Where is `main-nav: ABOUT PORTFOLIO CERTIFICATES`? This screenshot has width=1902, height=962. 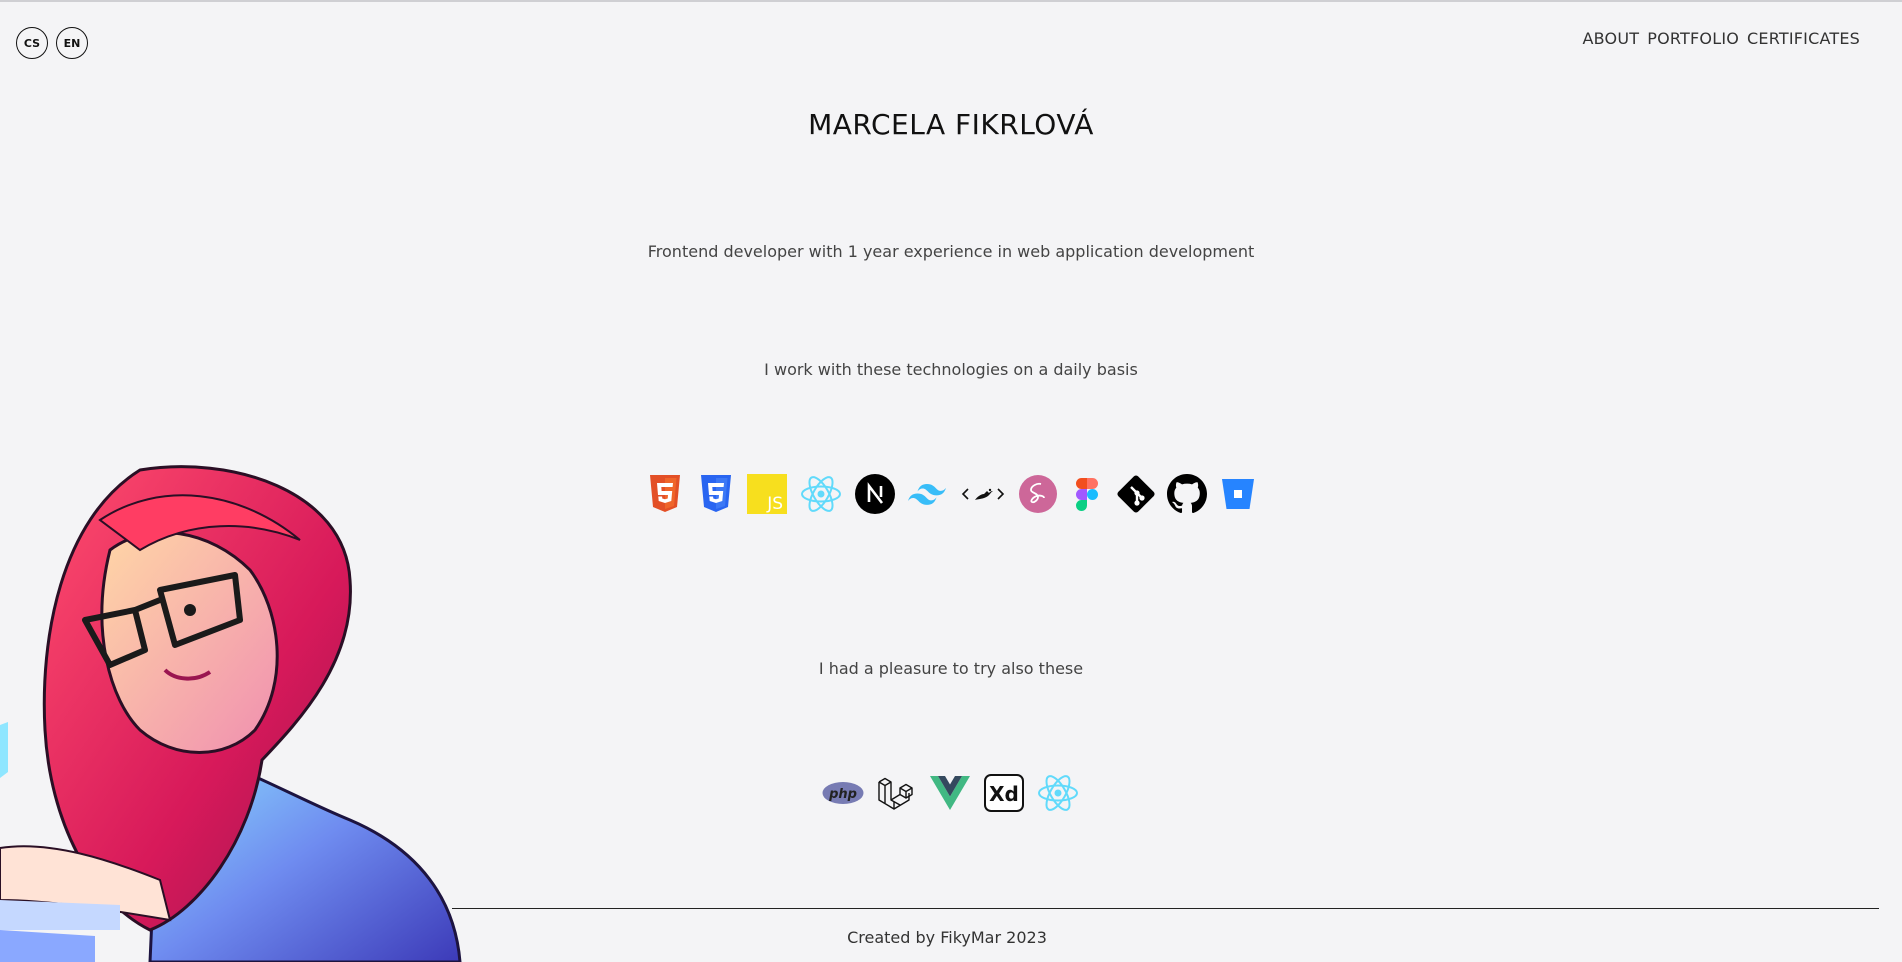
main-nav: ABOUT PORTFOLIO CERTIFICATES is located at coordinates (1721, 38).